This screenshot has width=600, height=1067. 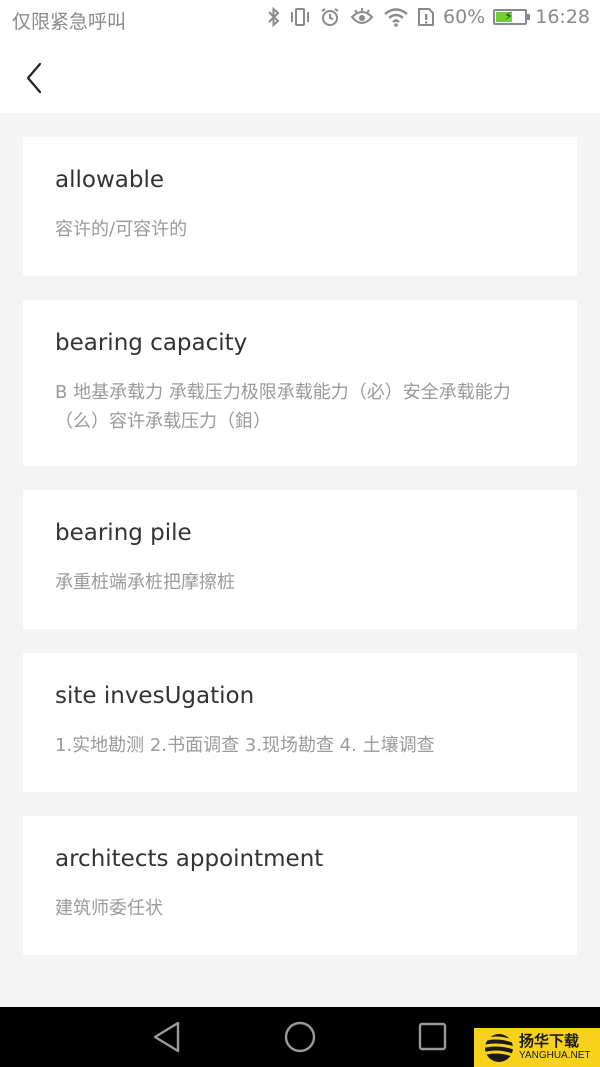 What do you see at coordinates (300, 17) in the screenshot?
I see `vibrate-icon` at bounding box center [300, 17].